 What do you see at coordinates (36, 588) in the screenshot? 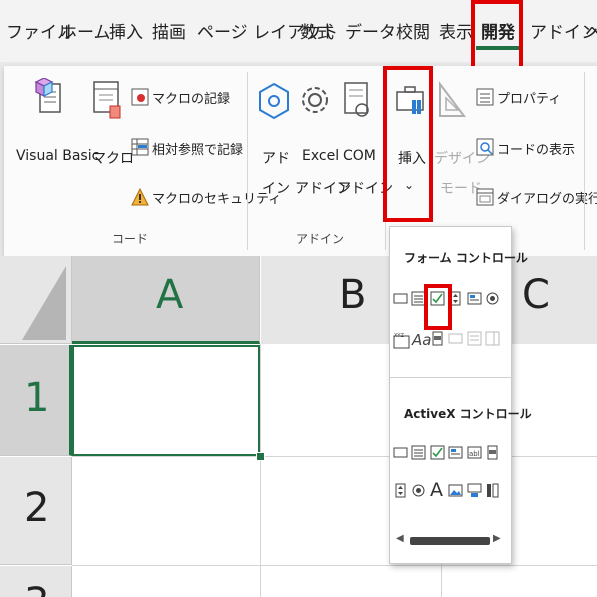
I see `row-number: 3` at bounding box center [36, 588].